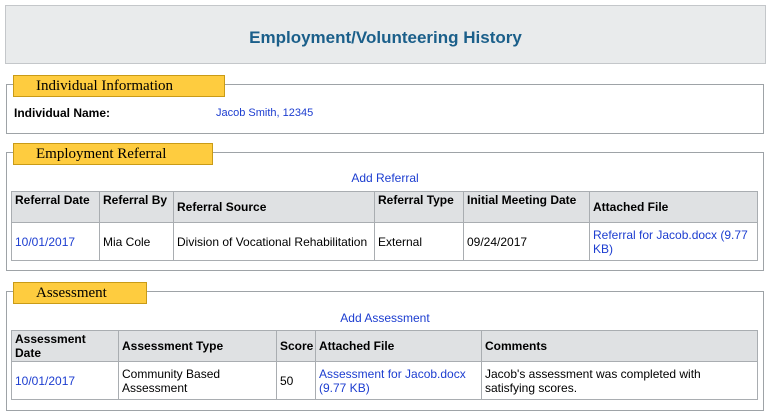 The width and height of the screenshot is (770, 418). What do you see at coordinates (136, 207) in the screenshot?
I see `column-header: Referral By` at bounding box center [136, 207].